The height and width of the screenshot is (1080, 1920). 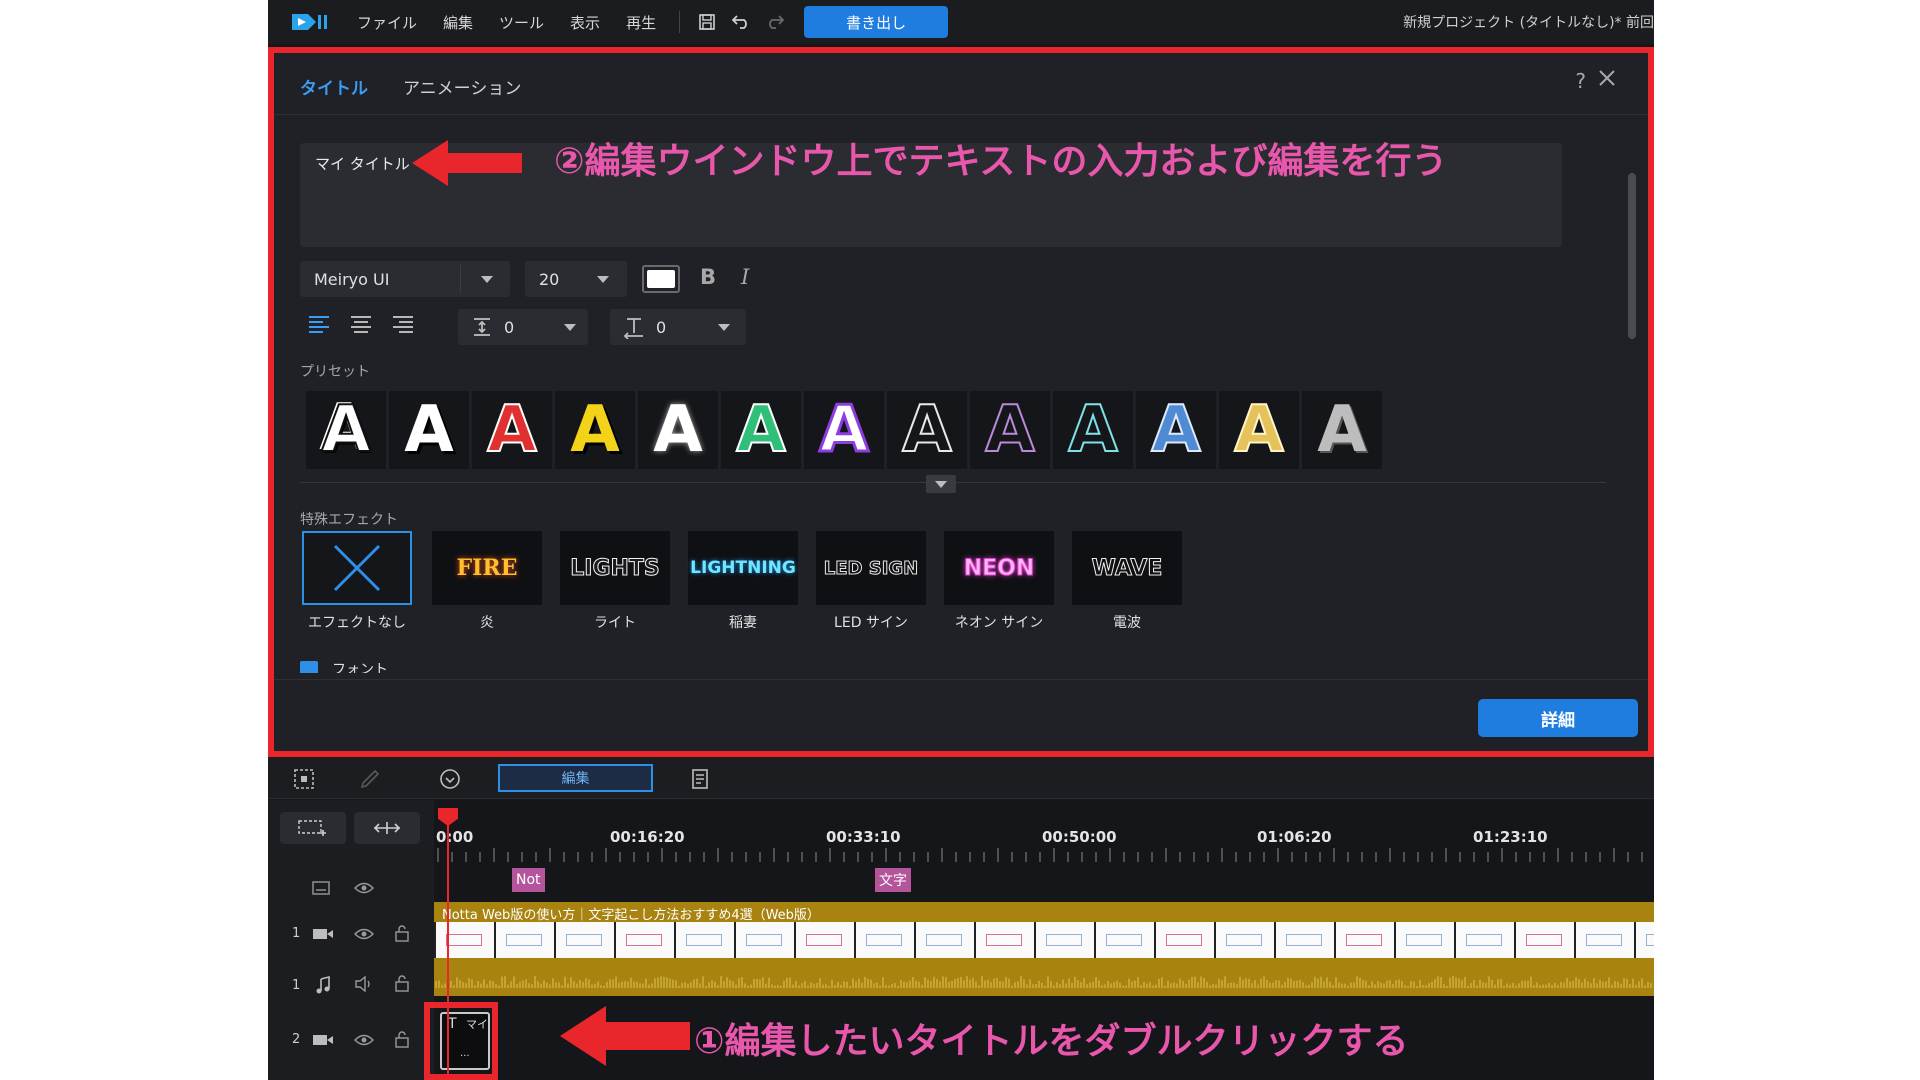 I want to click on add-track-button, so click(x=313, y=828).